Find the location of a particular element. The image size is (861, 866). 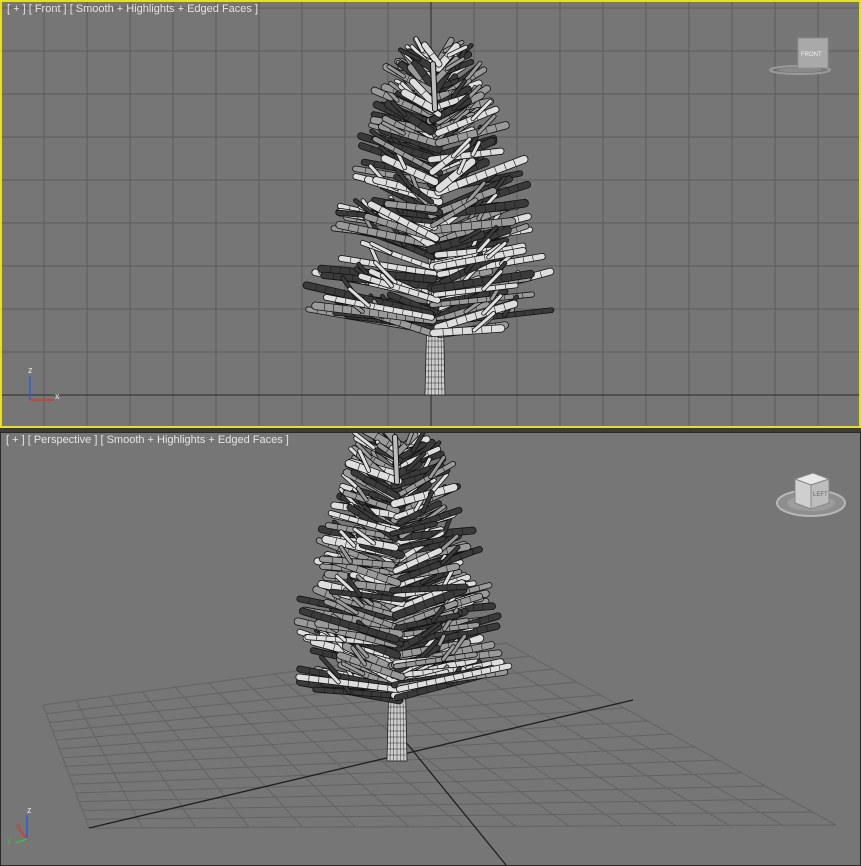

axis-y-label: y is located at coordinates (9, 840).